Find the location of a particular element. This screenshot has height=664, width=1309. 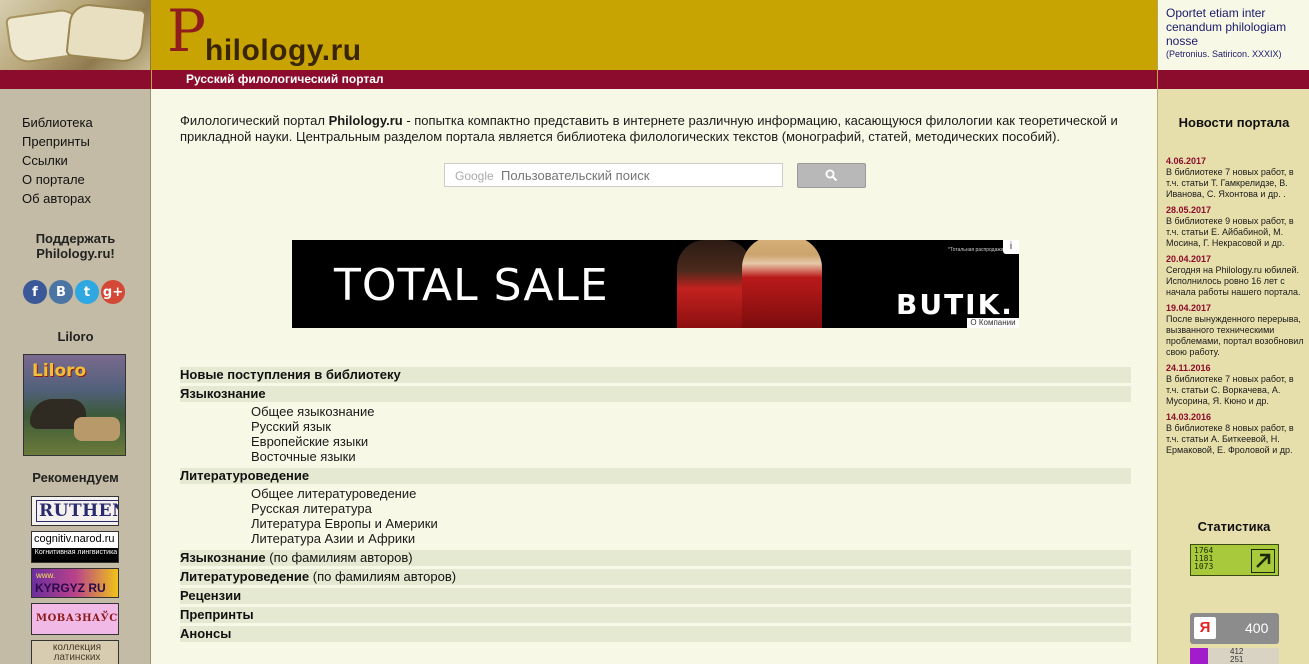

counter-line: 1073 is located at coordinates (1204, 566).